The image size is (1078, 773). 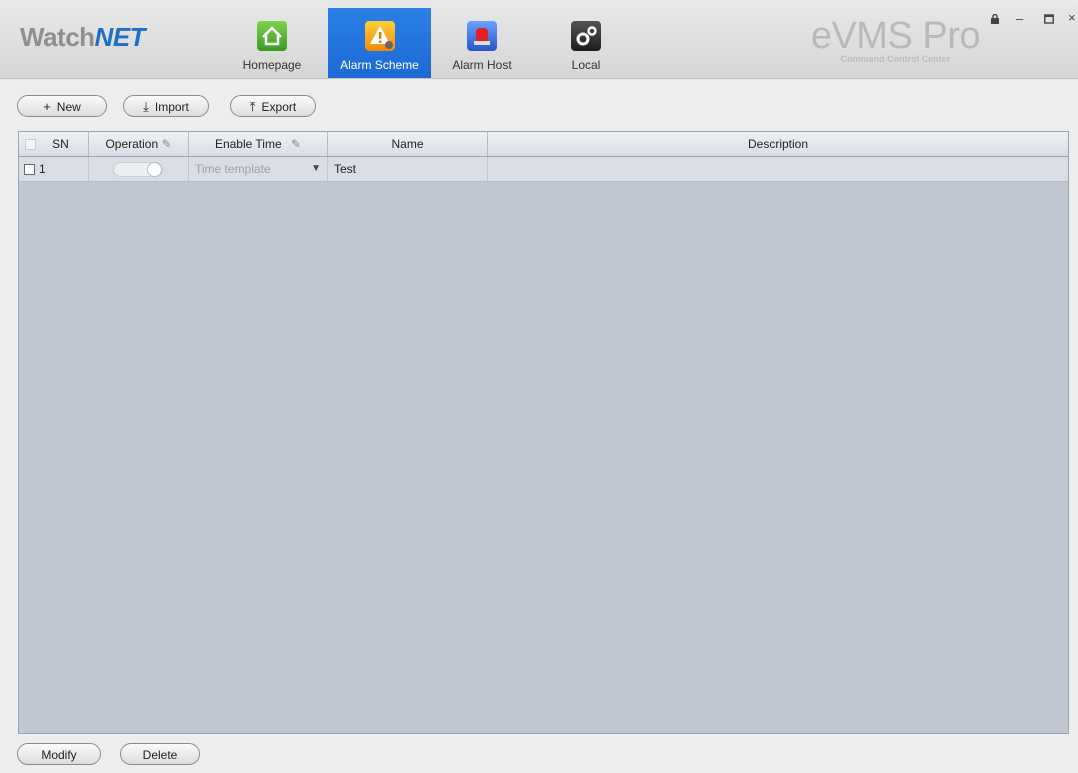 I want to click on cell-description, so click(x=778, y=169).